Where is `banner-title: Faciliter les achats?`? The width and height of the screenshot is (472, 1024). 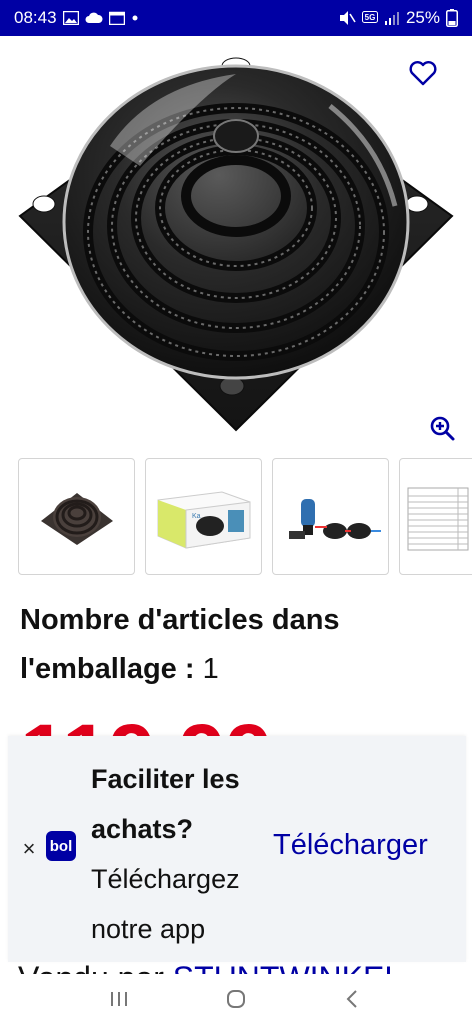
banner-title: Faciliter les achats? is located at coordinates (165, 804).